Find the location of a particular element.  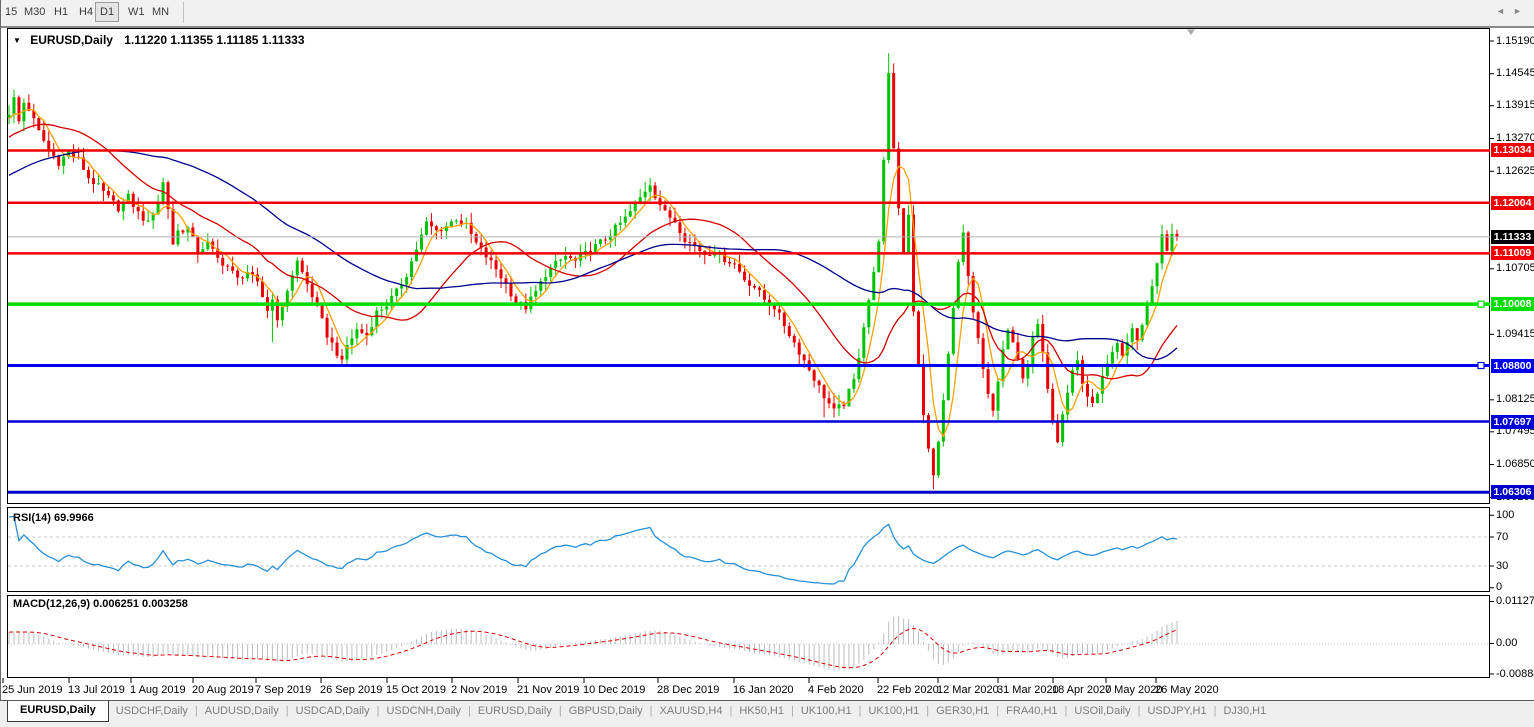

rsi-axis-tick-label: 100 is located at coordinates (1505, 514).